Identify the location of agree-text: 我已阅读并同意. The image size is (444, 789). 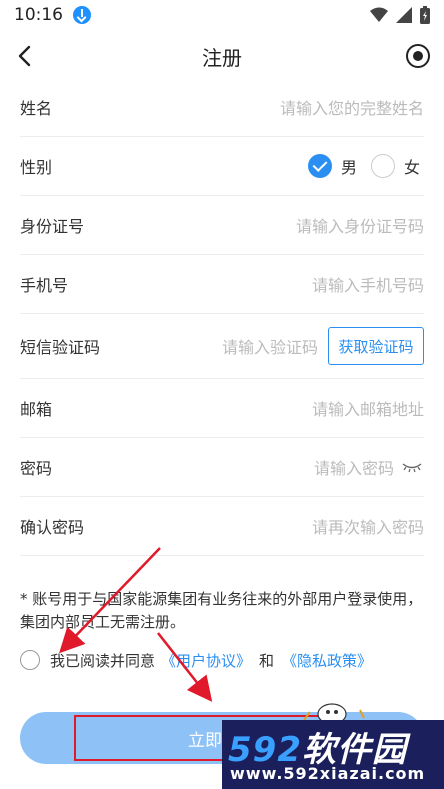
(102, 660).